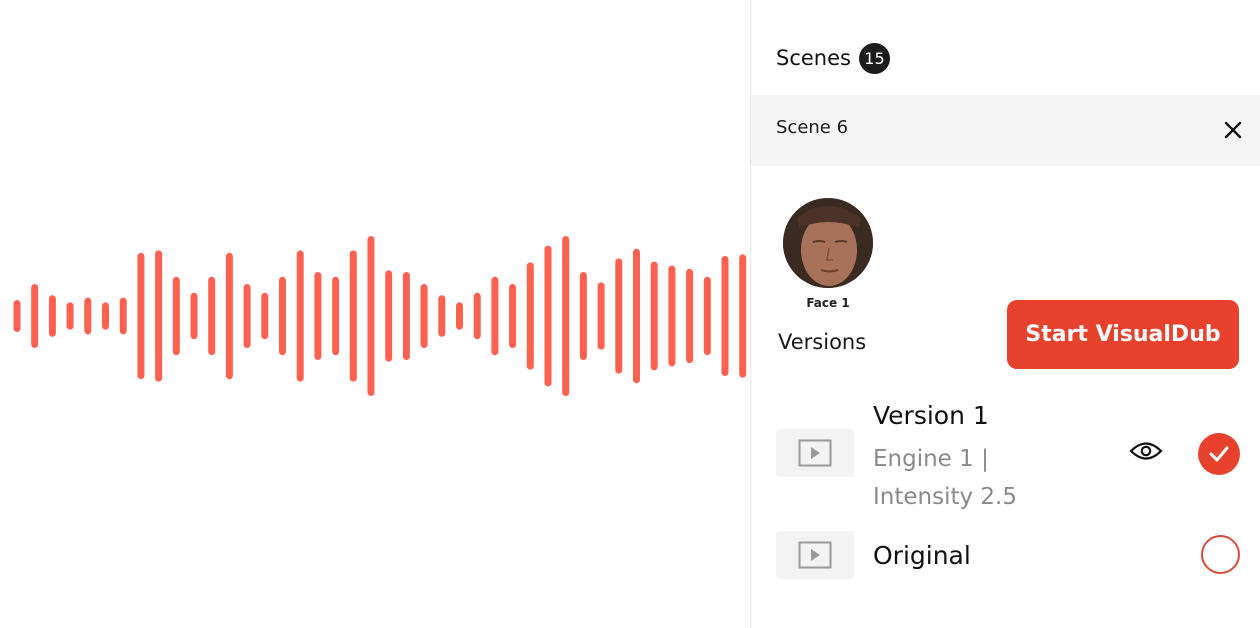  I want to click on versions-label: Versions, so click(822, 342).